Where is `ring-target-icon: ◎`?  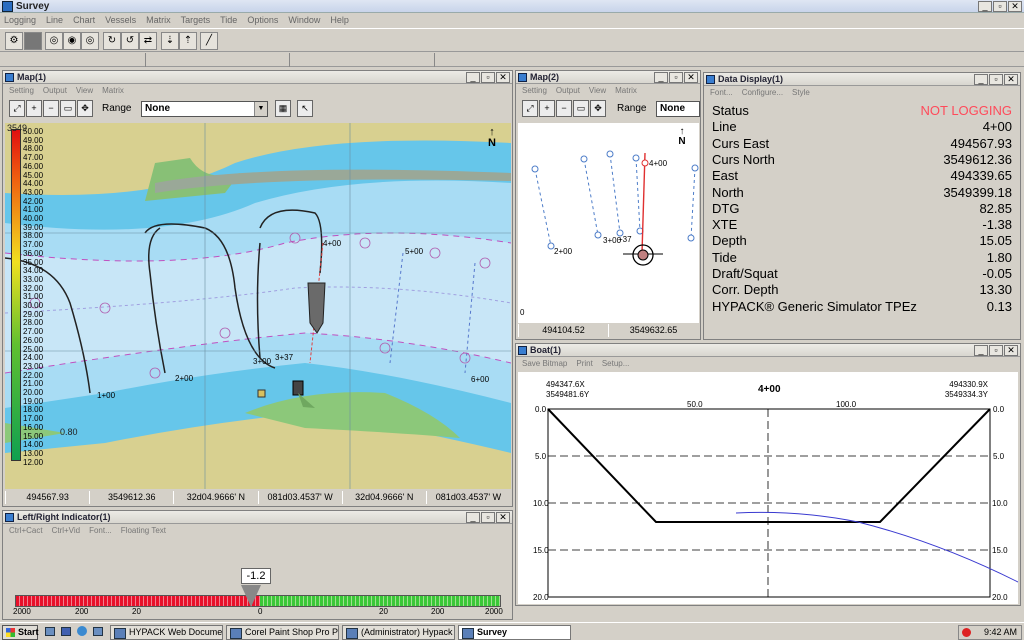
ring-target-icon: ◎ is located at coordinates (90, 41).